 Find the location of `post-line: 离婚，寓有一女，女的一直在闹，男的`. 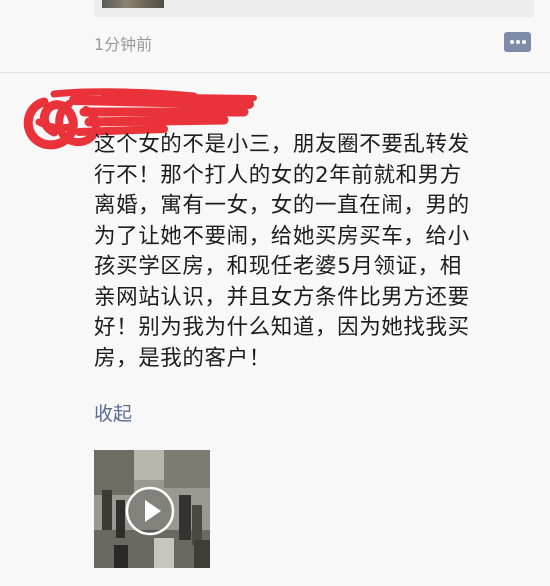

post-line: 离婚，寓有一女，女的一直在闹，男的 is located at coordinates (282, 205).